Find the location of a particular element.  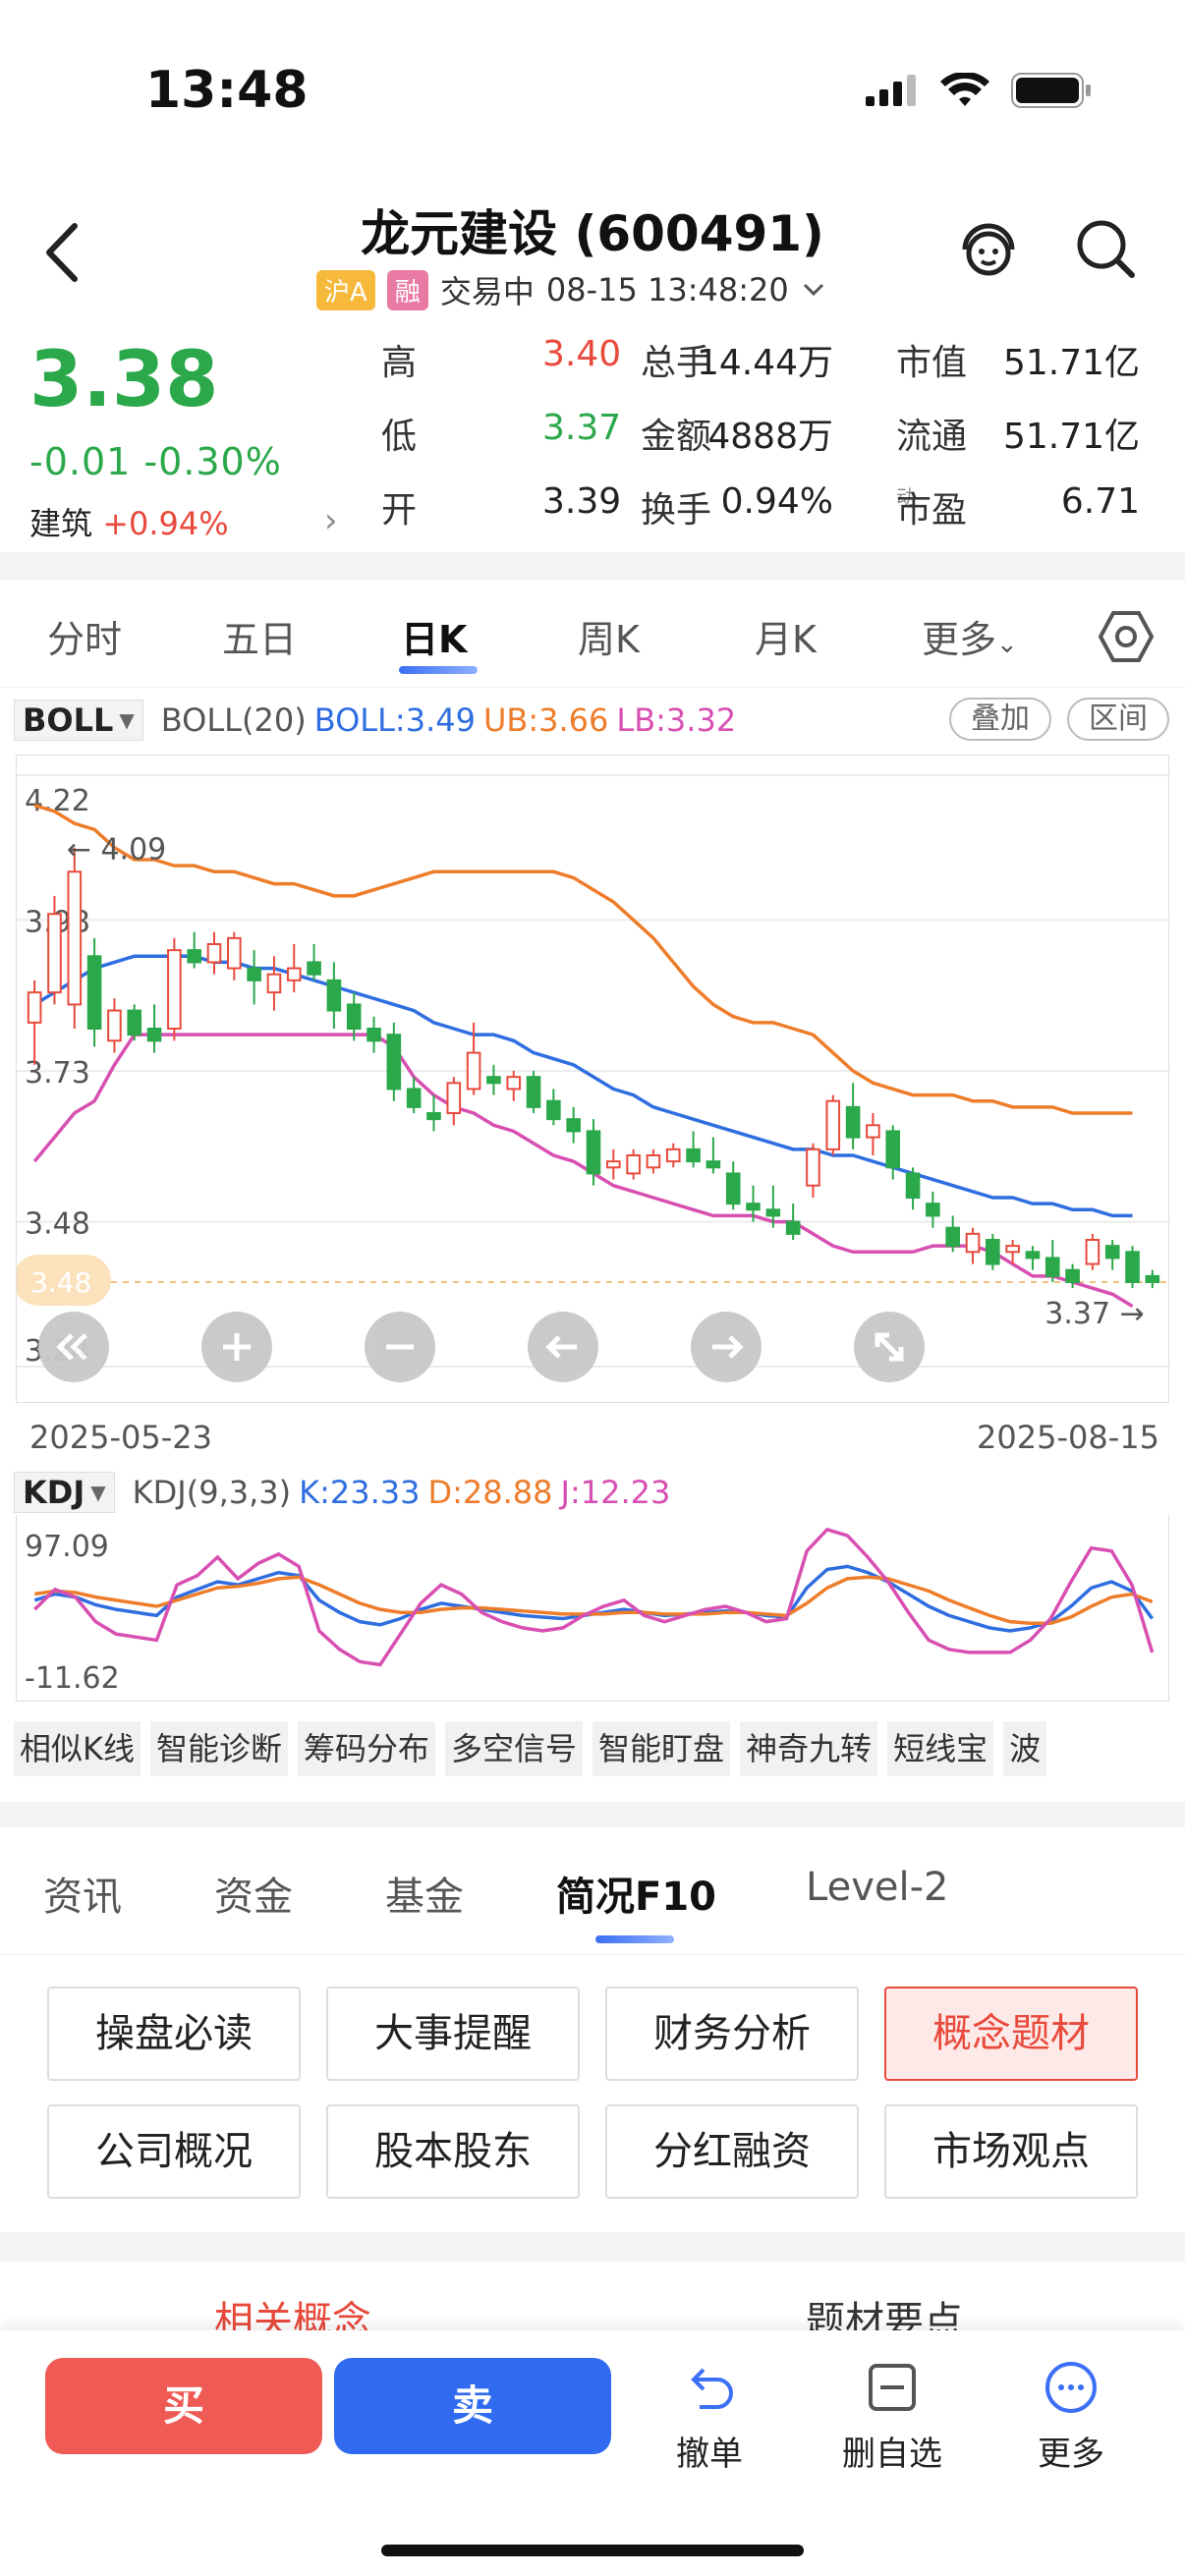

f10-dividends: 分红融资 is located at coordinates (732, 2151).